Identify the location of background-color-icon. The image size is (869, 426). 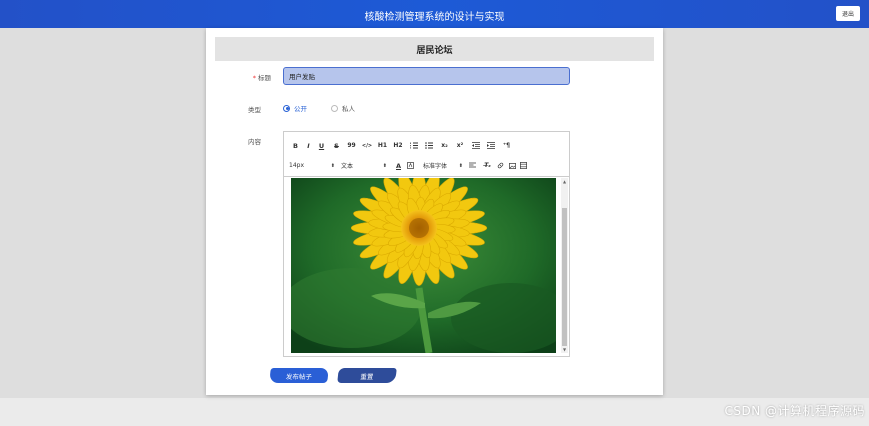
(410, 165).